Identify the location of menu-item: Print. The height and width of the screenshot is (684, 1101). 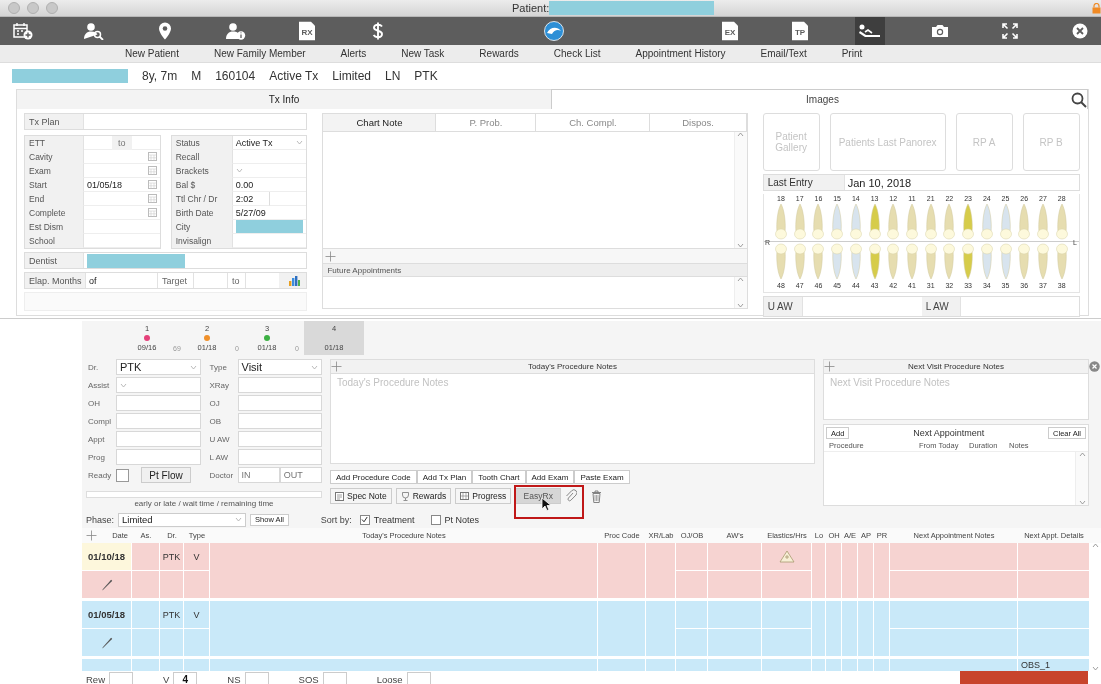
(852, 53).